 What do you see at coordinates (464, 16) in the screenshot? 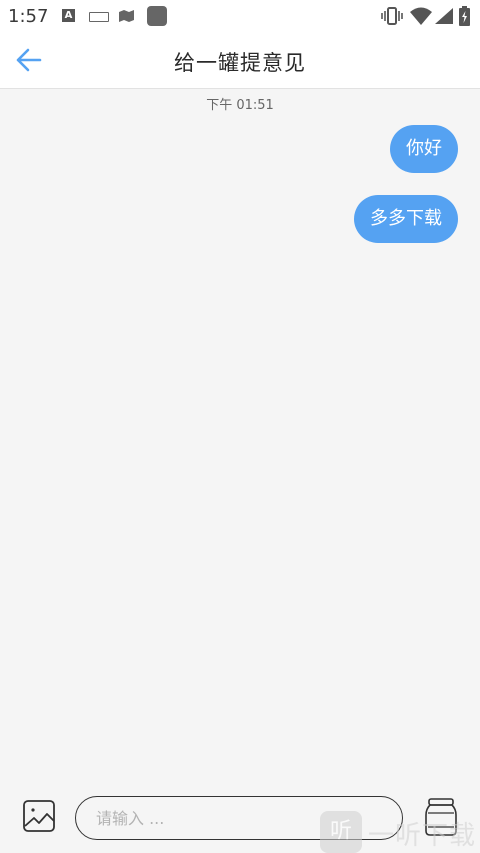
I see `battery-charging-icon` at bounding box center [464, 16].